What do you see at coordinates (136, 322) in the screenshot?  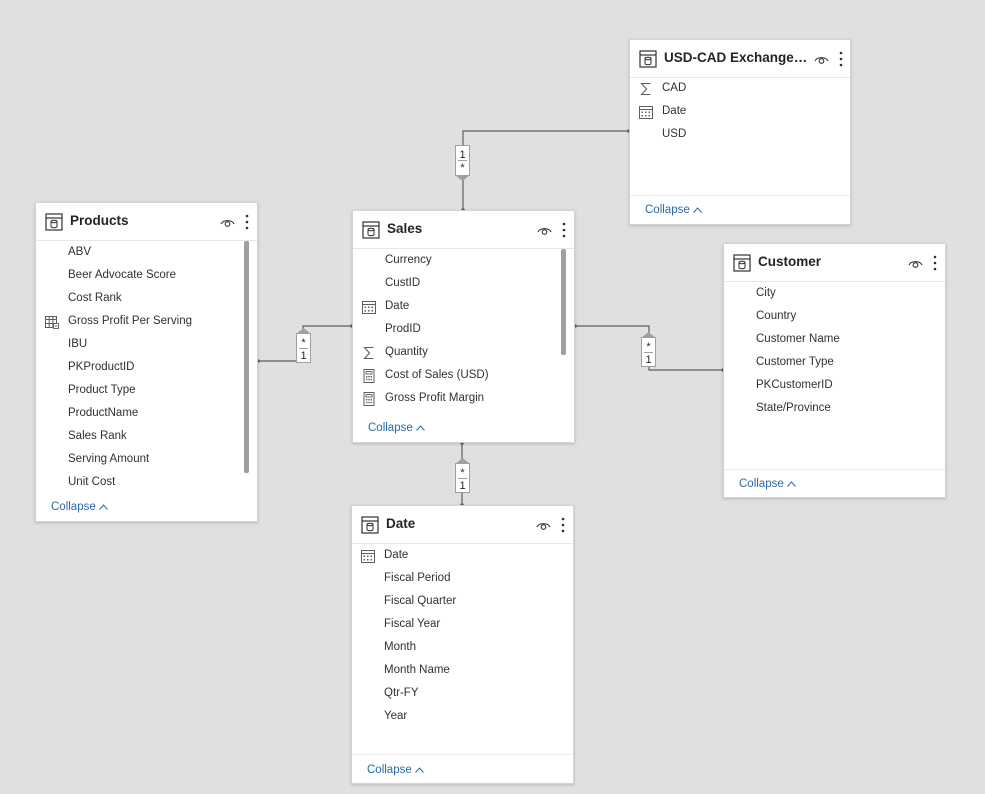 I see `field-row: Gross Profit Per Serving` at bounding box center [136, 322].